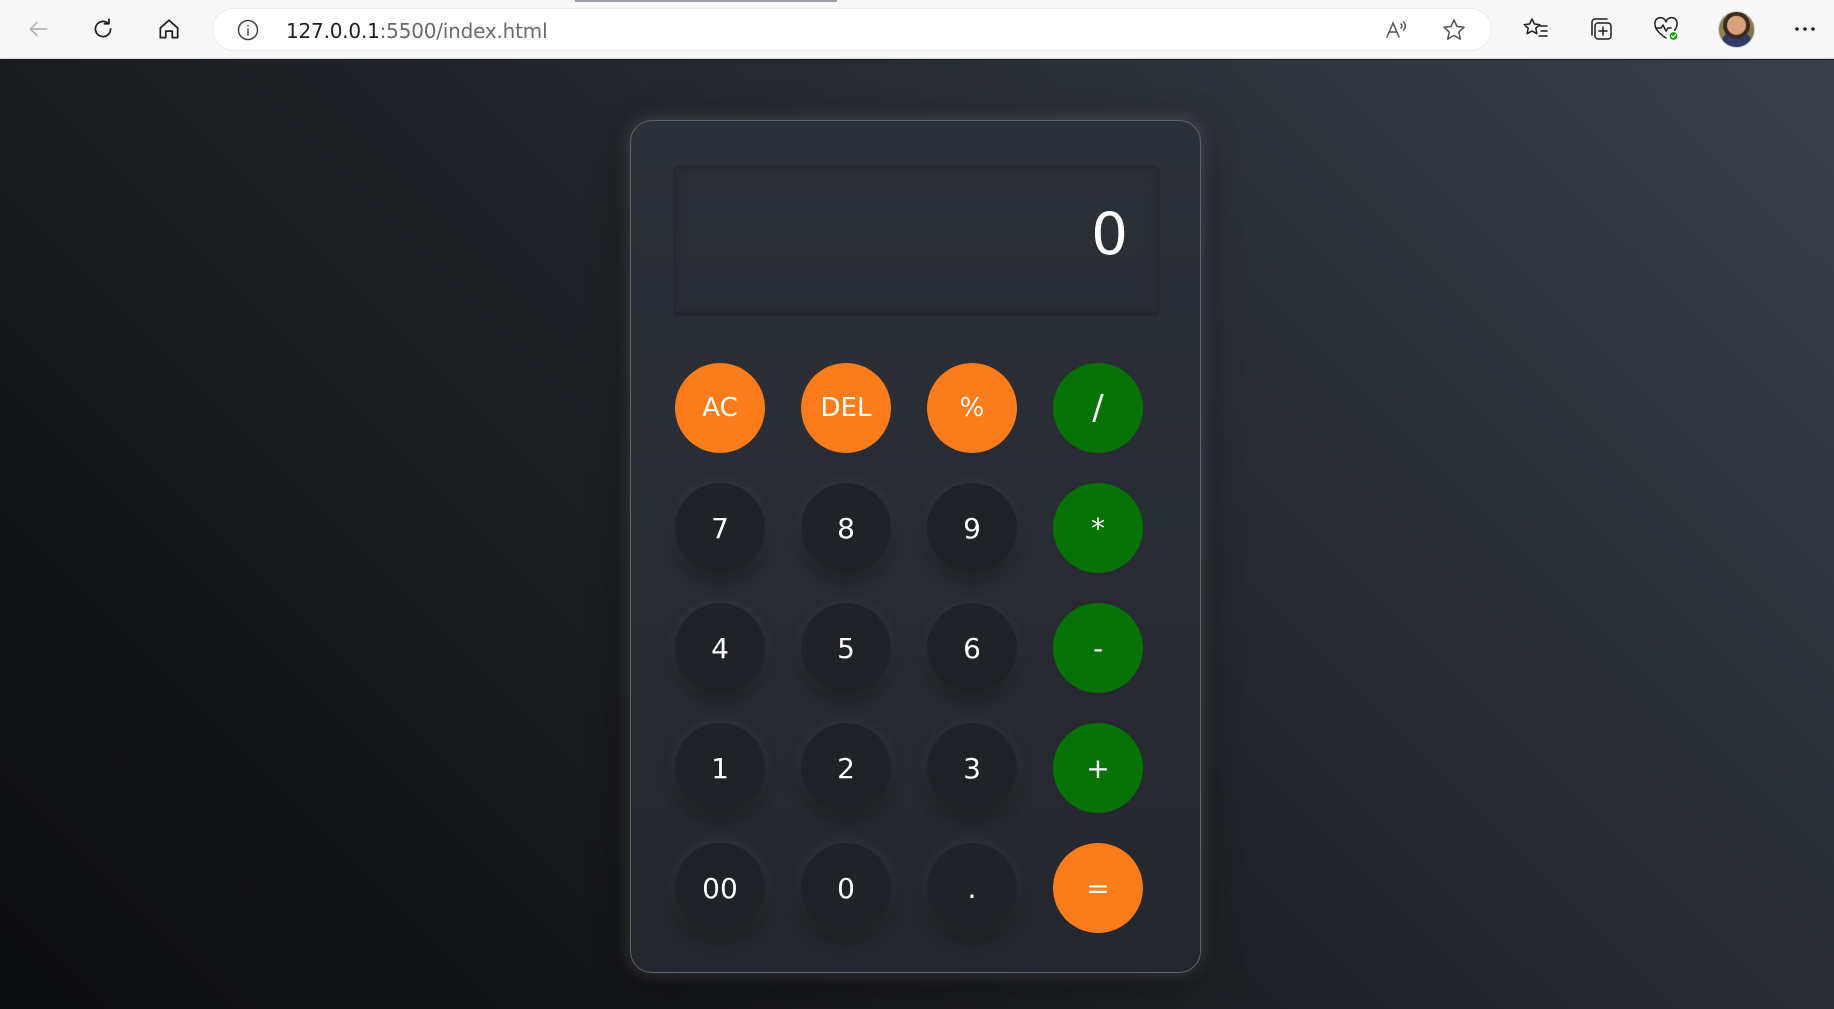  Describe the element at coordinates (972, 768) in the screenshot. I see `digit-3-button: 3` at that location.